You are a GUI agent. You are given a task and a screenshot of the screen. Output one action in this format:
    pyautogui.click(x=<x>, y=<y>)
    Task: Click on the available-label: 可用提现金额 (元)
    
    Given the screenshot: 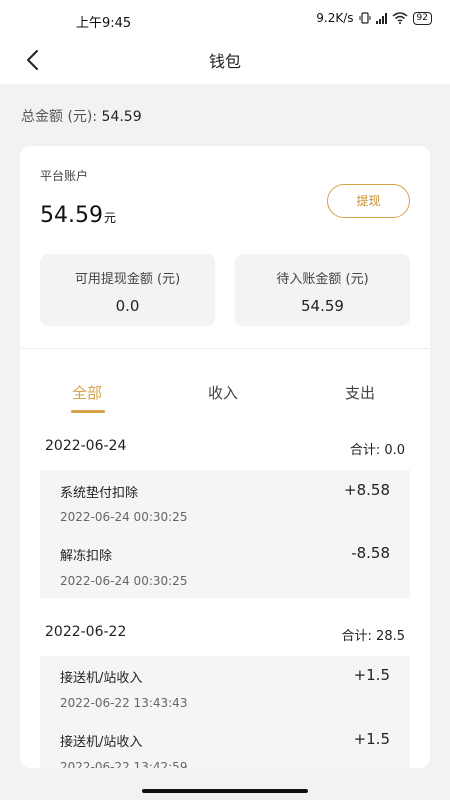 What is the action you would take?
    pyautogui.click(x=127, y=279)
    